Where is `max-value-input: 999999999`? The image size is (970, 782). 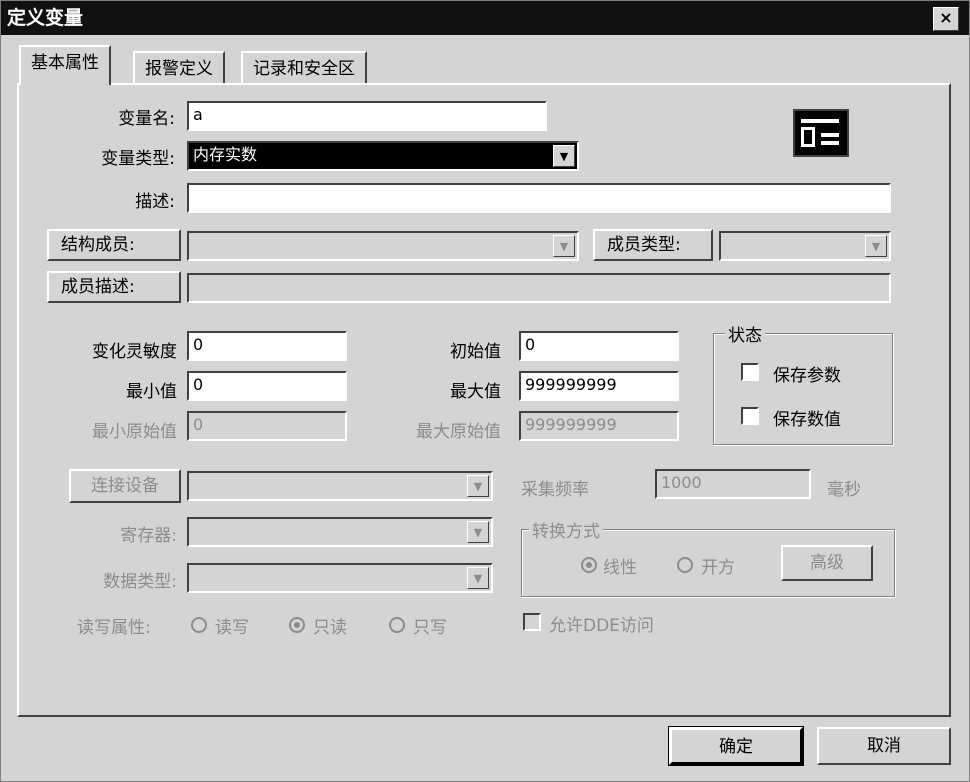
max-value-input: 999999999 is located at coordinates (599, 386).